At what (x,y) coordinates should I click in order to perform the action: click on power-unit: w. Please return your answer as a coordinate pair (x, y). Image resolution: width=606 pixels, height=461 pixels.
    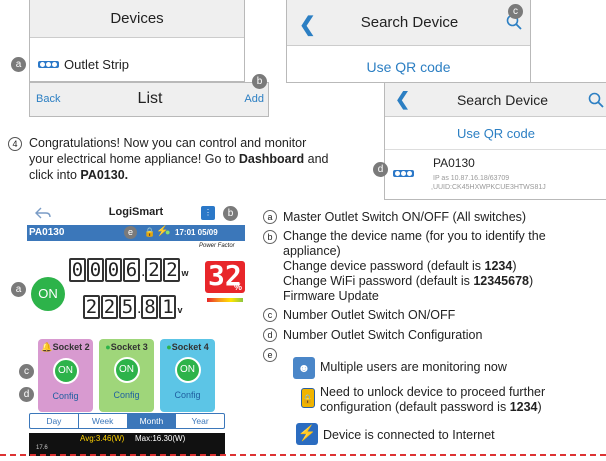
    Looking at the image, I should click on (185, 273).